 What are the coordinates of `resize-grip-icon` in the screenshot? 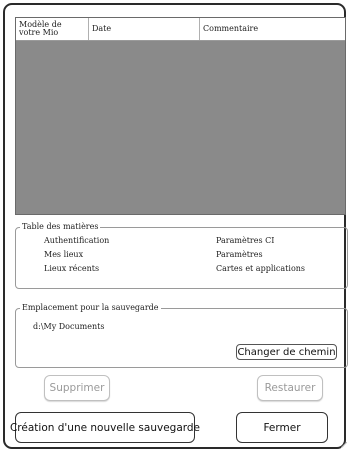 It's located at (344, 445).